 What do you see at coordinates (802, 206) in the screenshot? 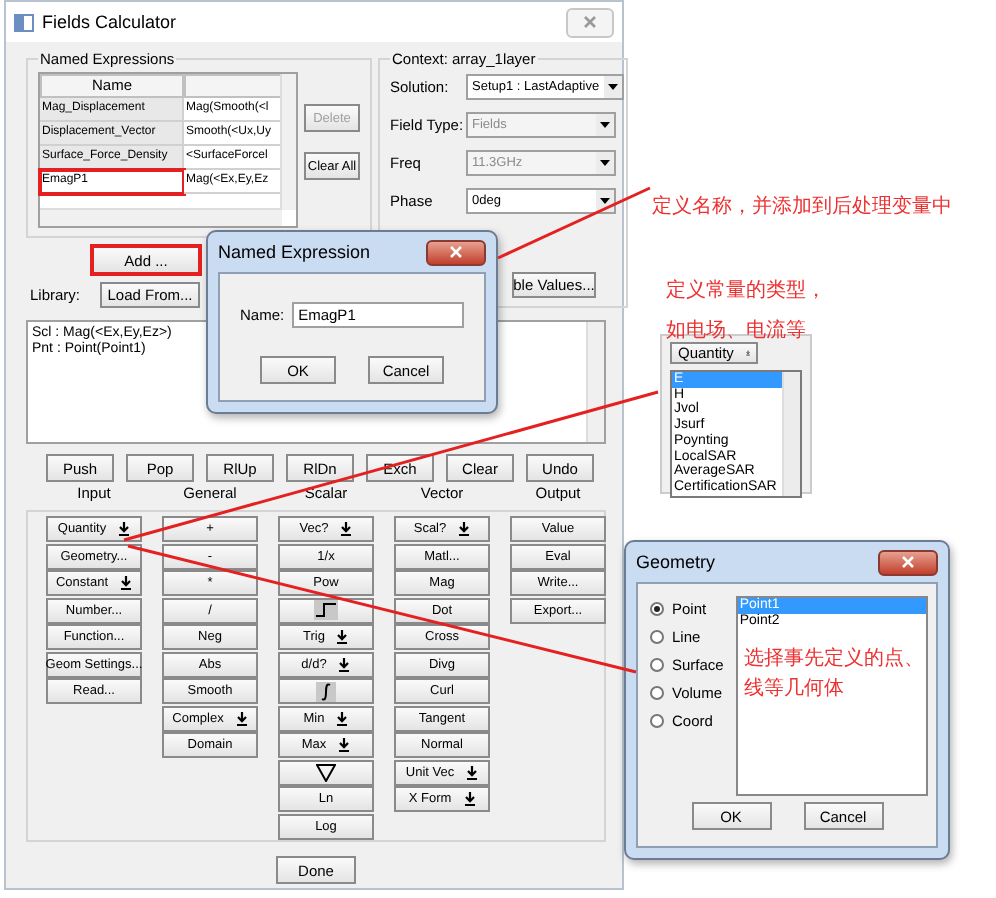
I see `annotation-text: 定义名称，并添加到后处理变量中` at bounding box center [802, 206].